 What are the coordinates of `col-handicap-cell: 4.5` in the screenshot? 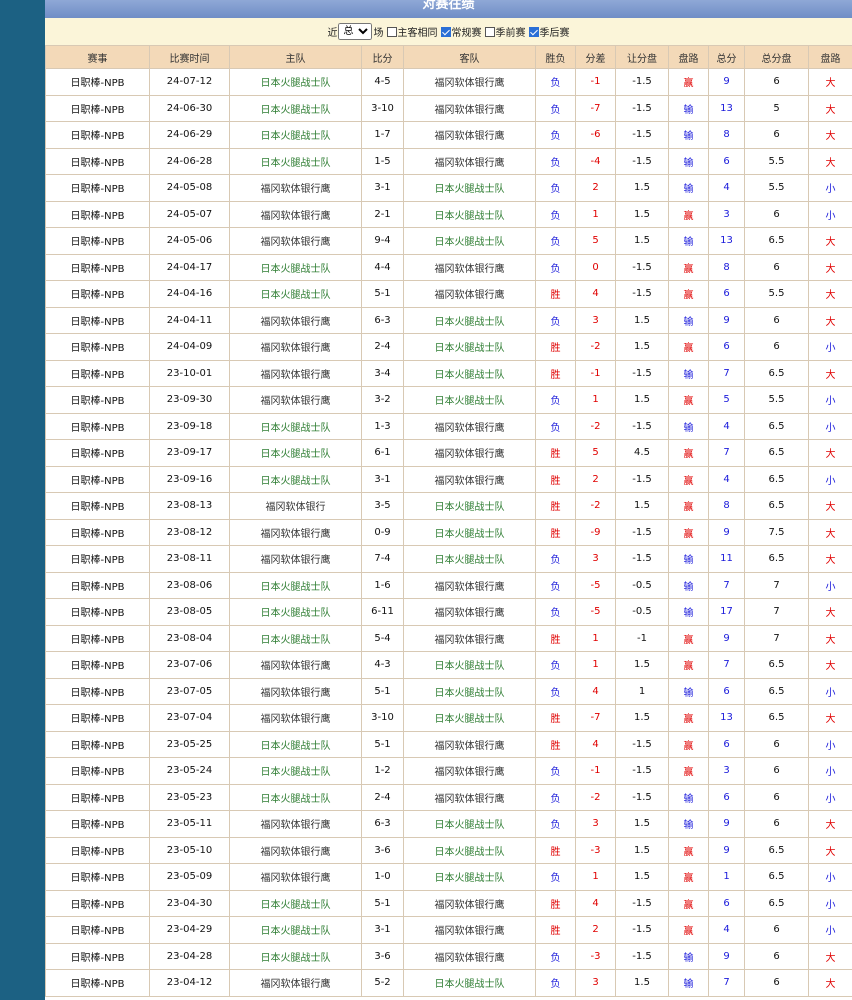 It's located at (642, 453).